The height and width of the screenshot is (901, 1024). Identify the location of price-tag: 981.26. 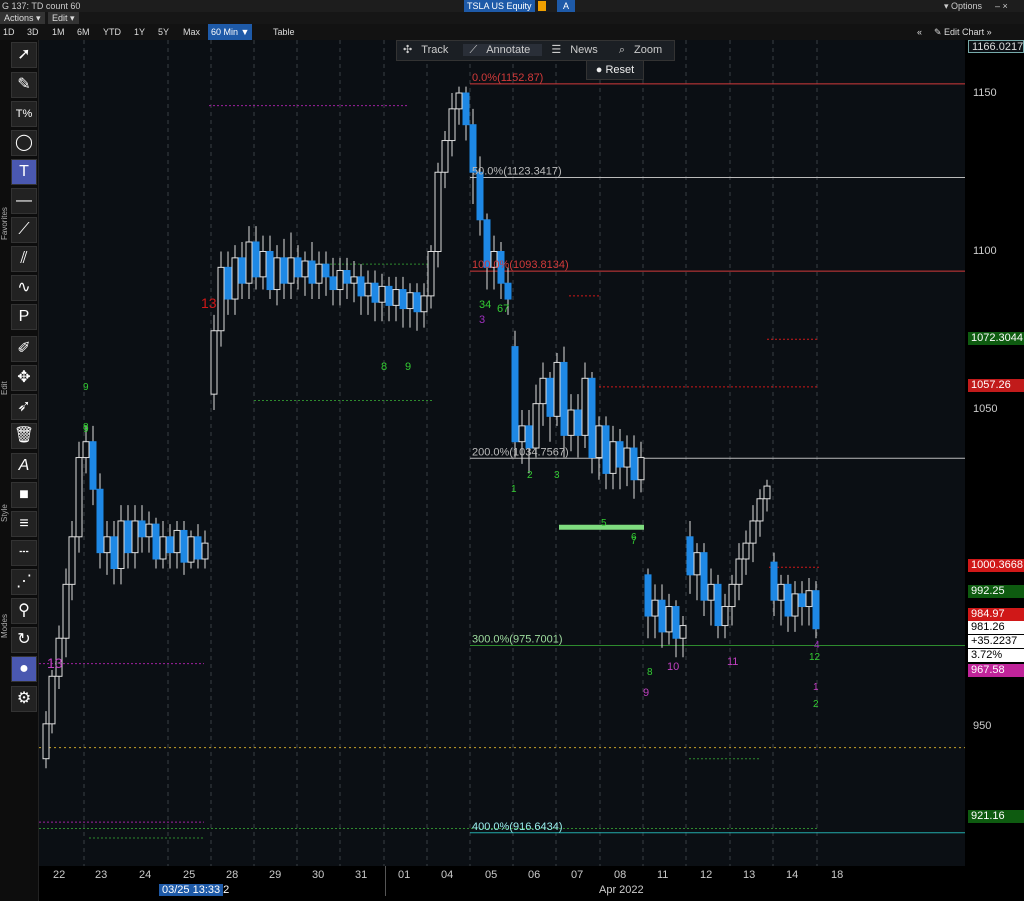
(996, 627).